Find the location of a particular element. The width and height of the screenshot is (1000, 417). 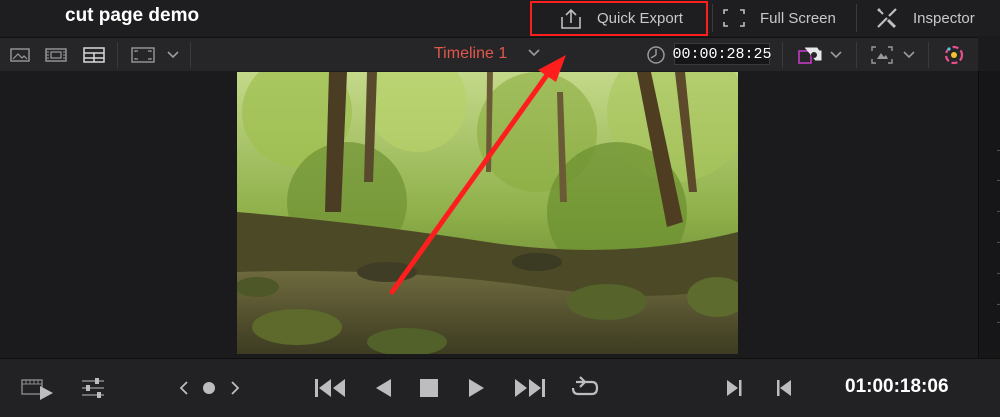

full-screen-button: Full Screen is located at coordinates (779, 18).